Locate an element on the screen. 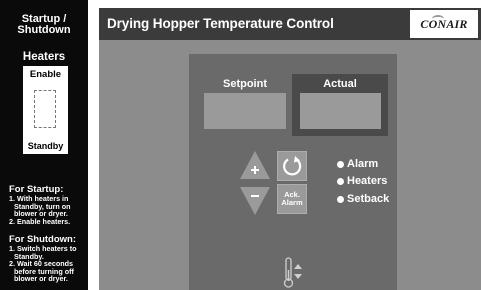 This screenshot has height=290, width=481. switch-toggle-slot is located at coordinates (45, 109).